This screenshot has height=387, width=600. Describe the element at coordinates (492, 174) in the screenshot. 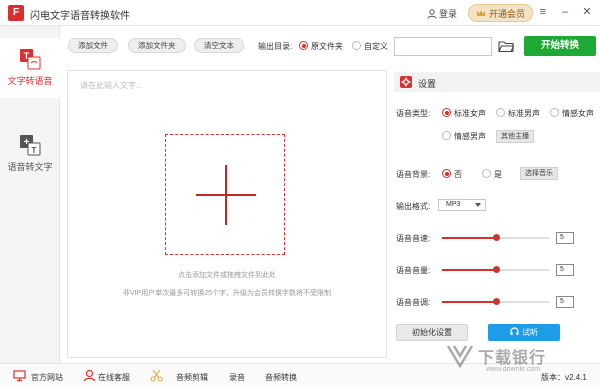

I see `radio-background-yes: 是` at that location.